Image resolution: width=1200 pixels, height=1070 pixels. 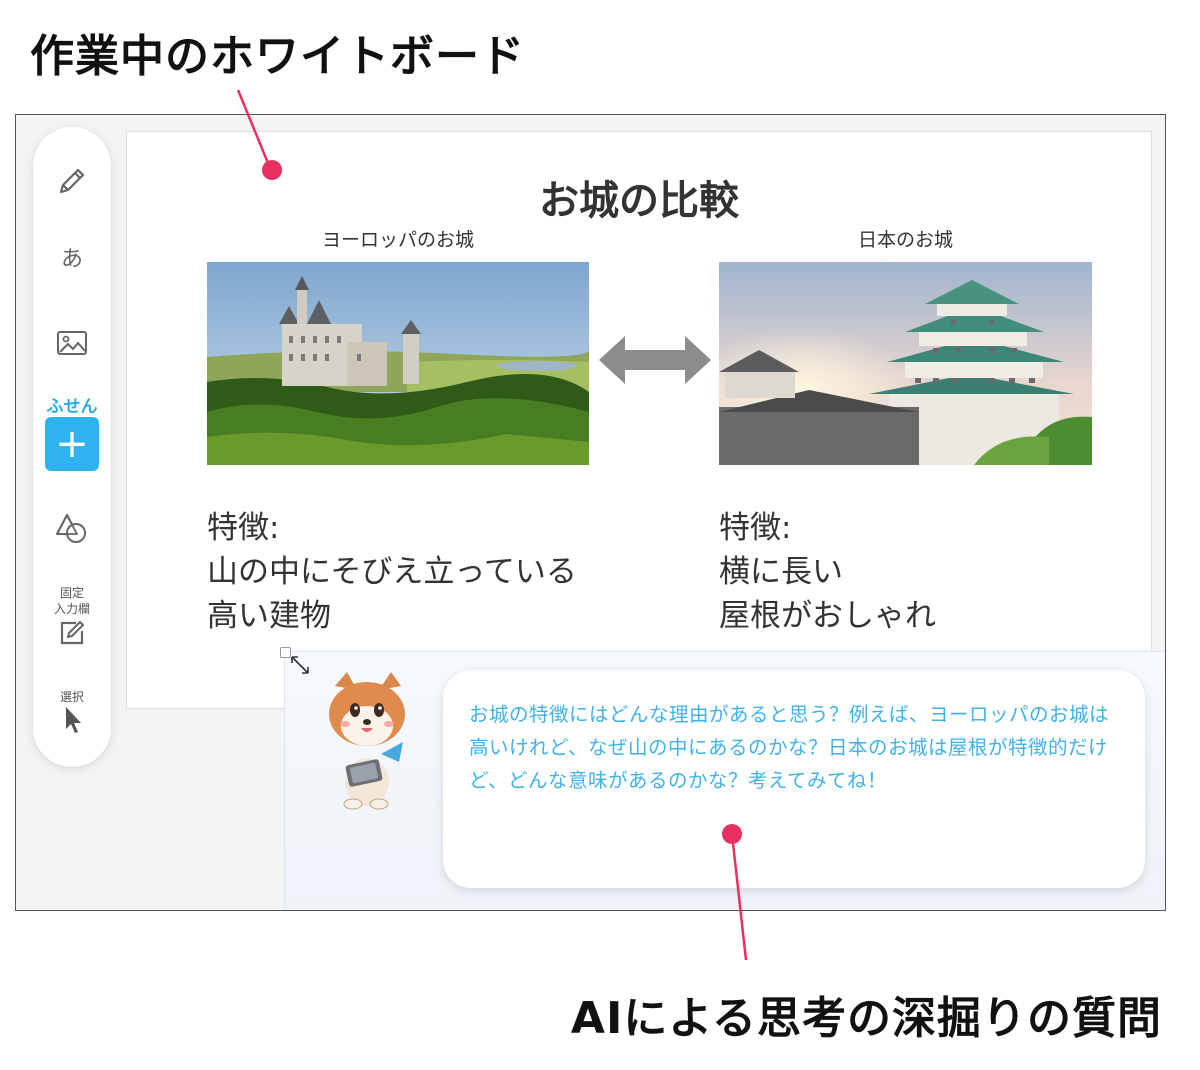 What do you see at coordinates (300, 665) in the screenshot?
I see `resize-arrow-icon` at bounding box center [300, 665].